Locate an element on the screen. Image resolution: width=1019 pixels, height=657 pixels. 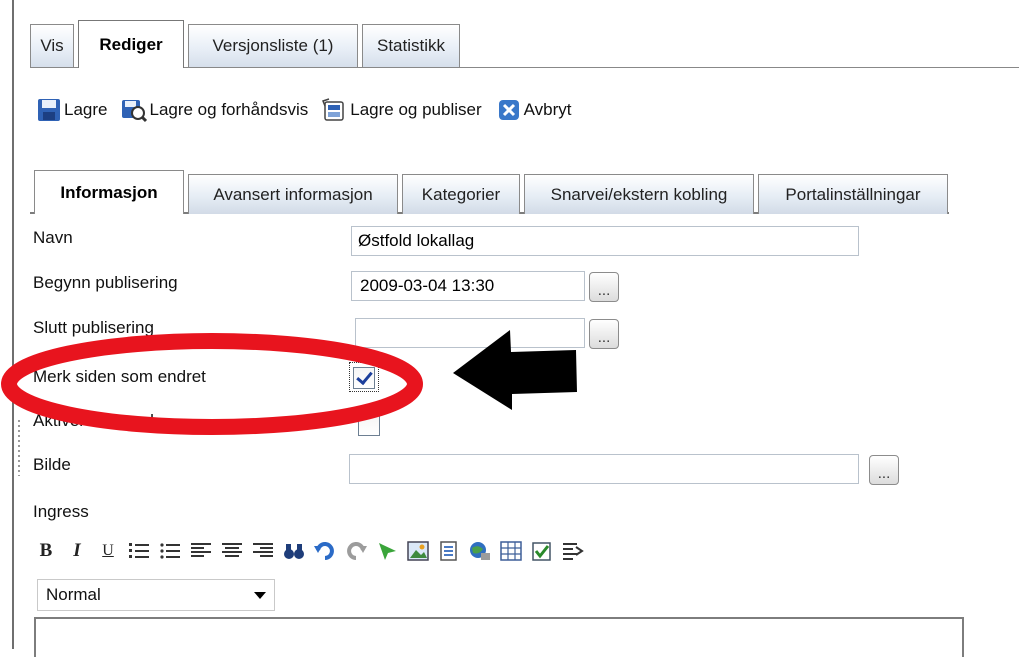
insert-web-object-icon is located at coordinates (480, 551).